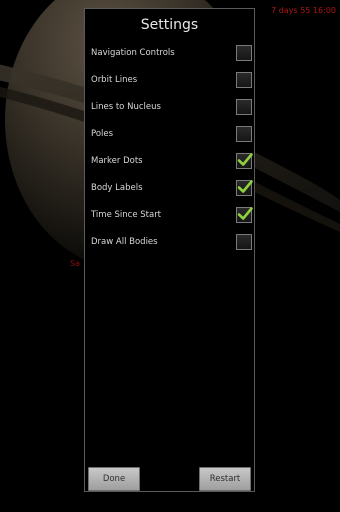  I want to click on option-label: Navigation Controls, so click(133, 52).